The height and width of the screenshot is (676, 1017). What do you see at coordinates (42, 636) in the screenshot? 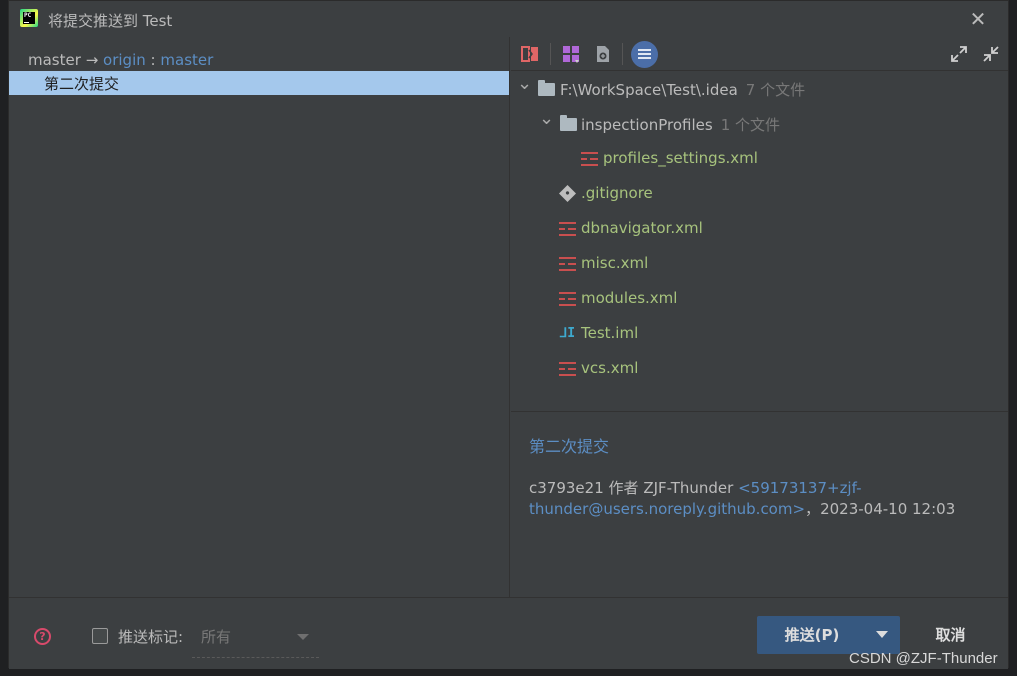
I see `help-icon: ?` at bounding box center [42, 636].